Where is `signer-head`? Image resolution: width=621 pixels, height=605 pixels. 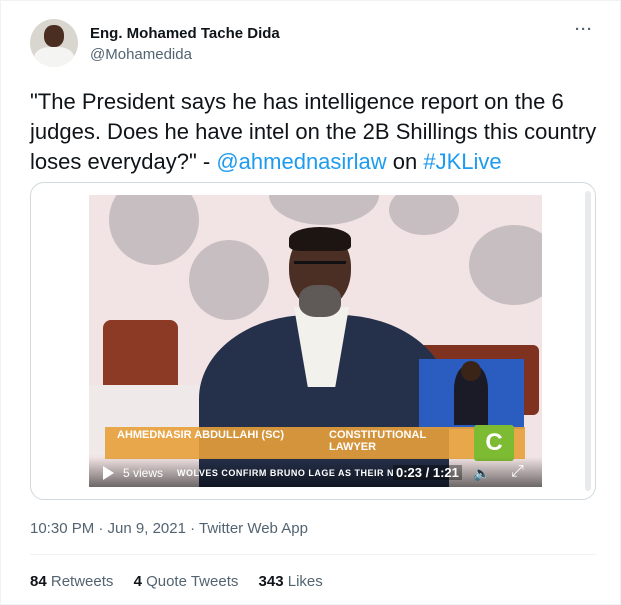
signer-head is located at coordinates (471, 371).